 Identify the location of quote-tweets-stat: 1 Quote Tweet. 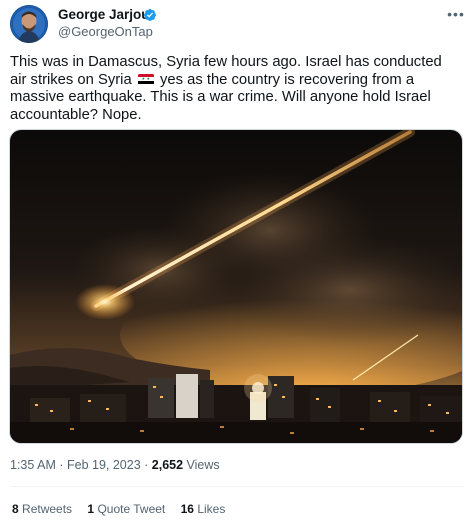
(126, 509).